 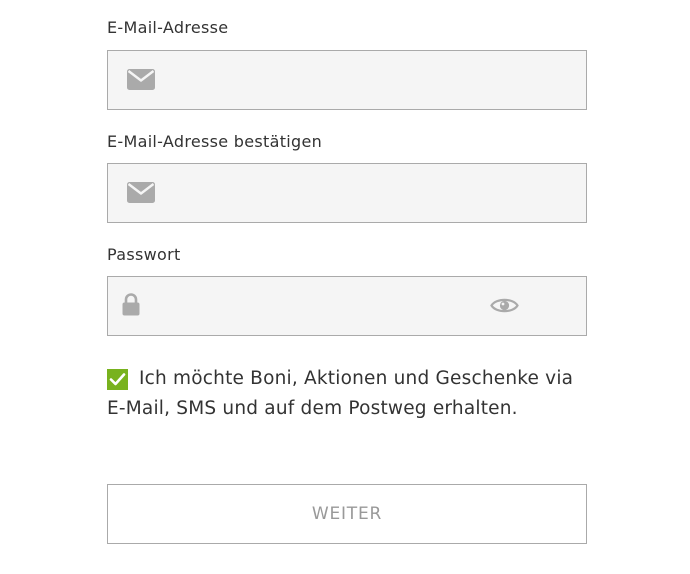 I want to click on email-field, so click(x=347, y=80).